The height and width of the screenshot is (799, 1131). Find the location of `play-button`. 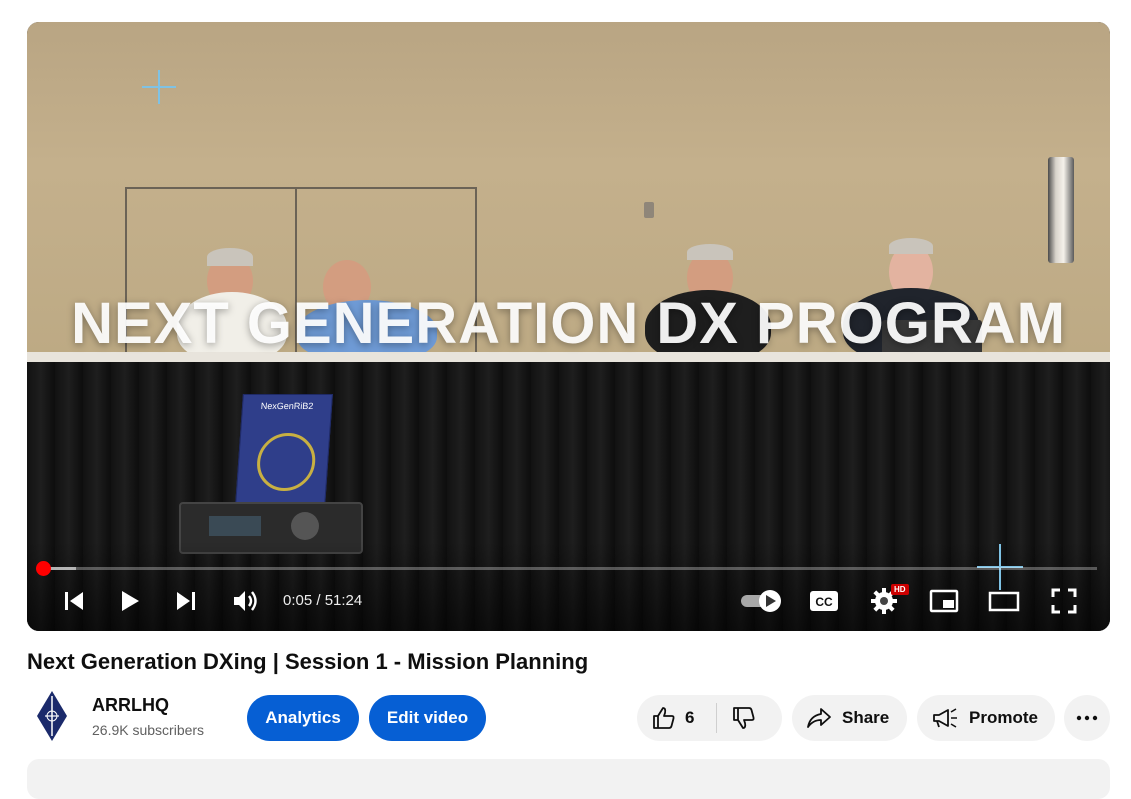

play-button is located at coordinates (130, 601).